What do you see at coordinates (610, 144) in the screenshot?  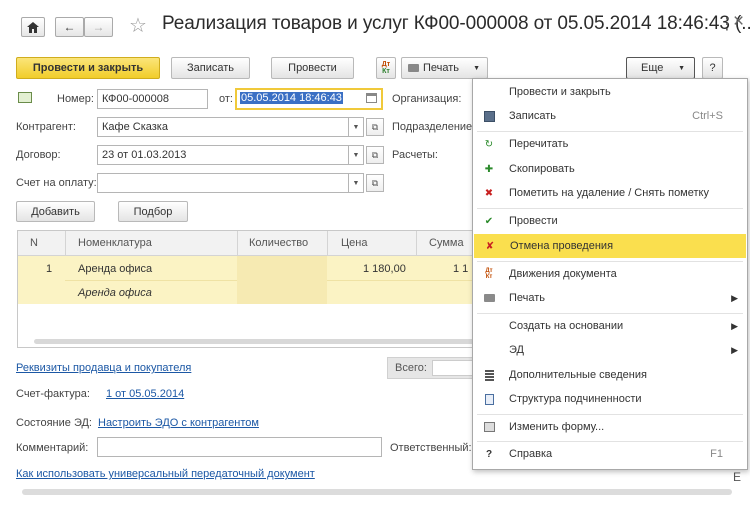 I see `menu-item-reread: ↻ Перечитать` at bounding box center [610, 144].